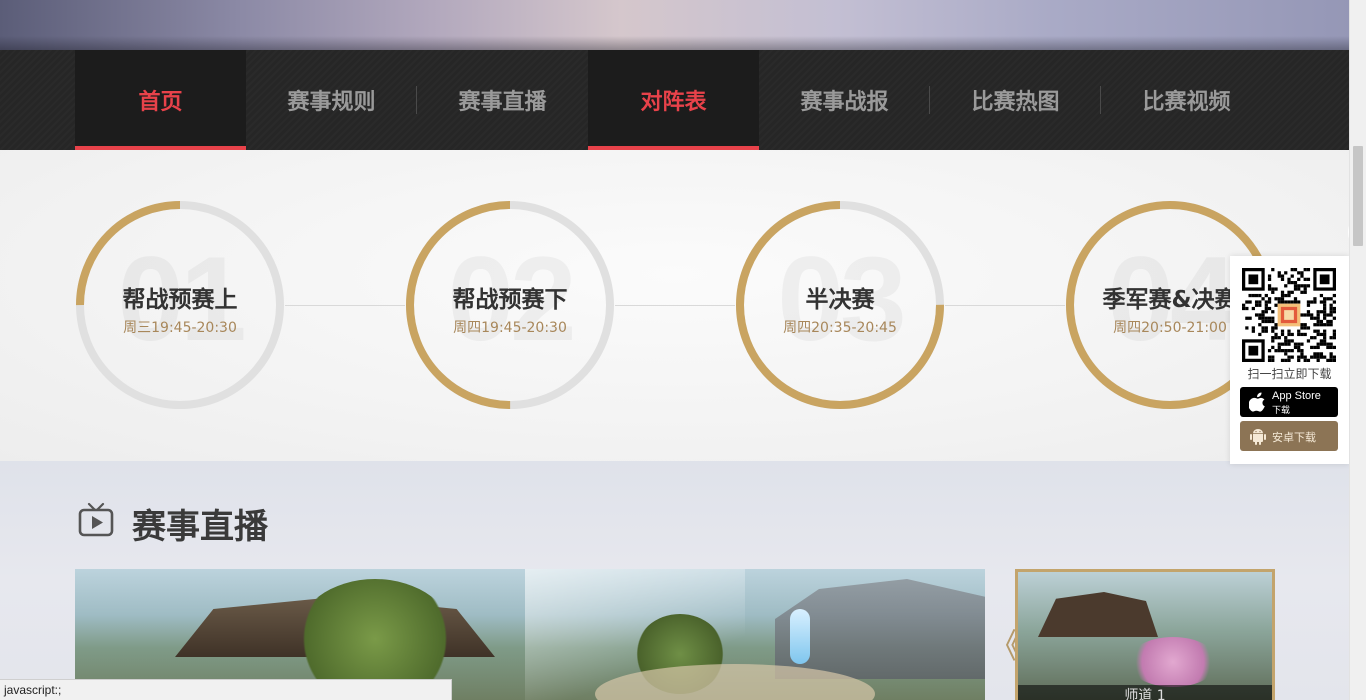  I want to click on nav-item-label: 赛事直播, so click(502, 102).